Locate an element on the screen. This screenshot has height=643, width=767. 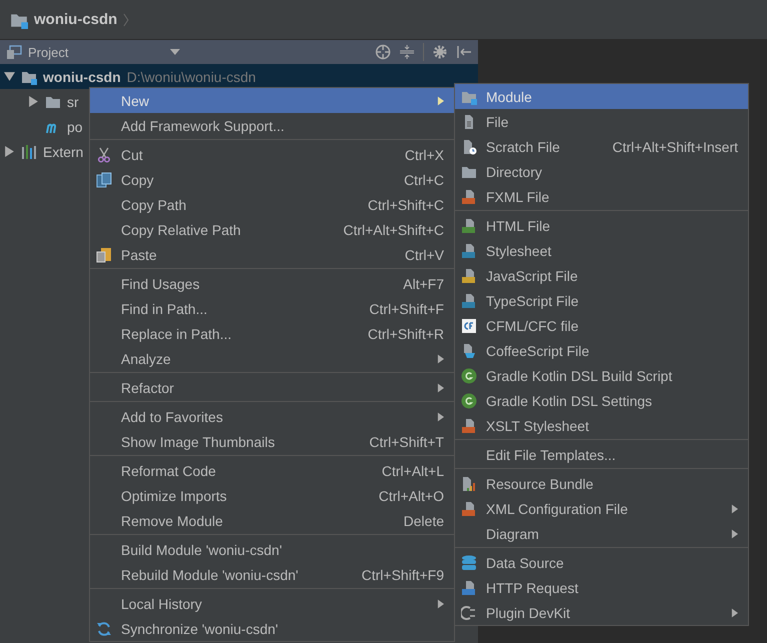
tree-label: woniu-csdn is located at coordinates (82, 77).